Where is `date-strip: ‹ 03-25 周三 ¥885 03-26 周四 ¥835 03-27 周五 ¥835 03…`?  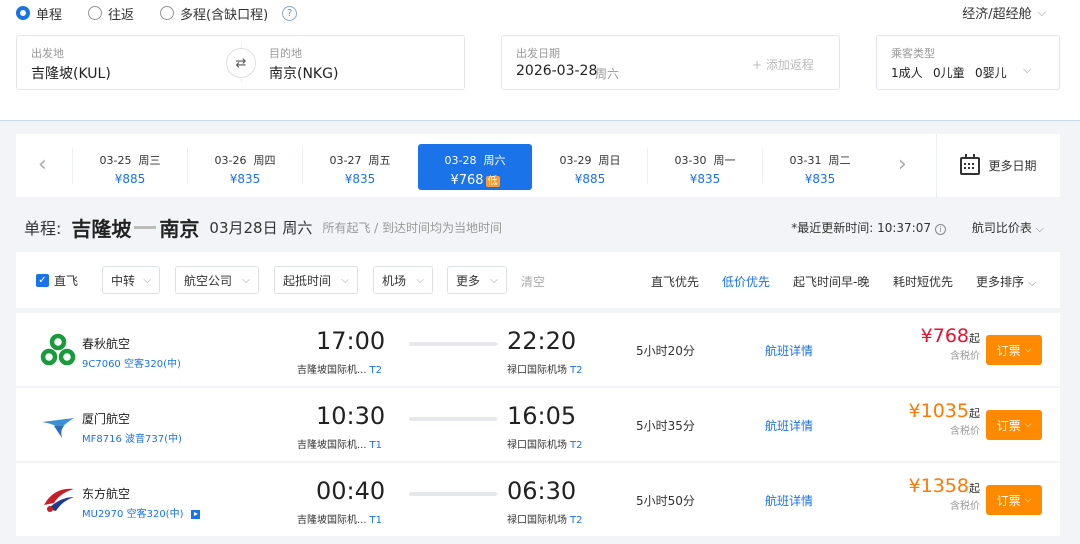
date-strip: ‹ 03-25 周三 ¥885 03-26 周四 ¥835 03-27 周五 ¥835 03… is located at coordinates (538, 165).